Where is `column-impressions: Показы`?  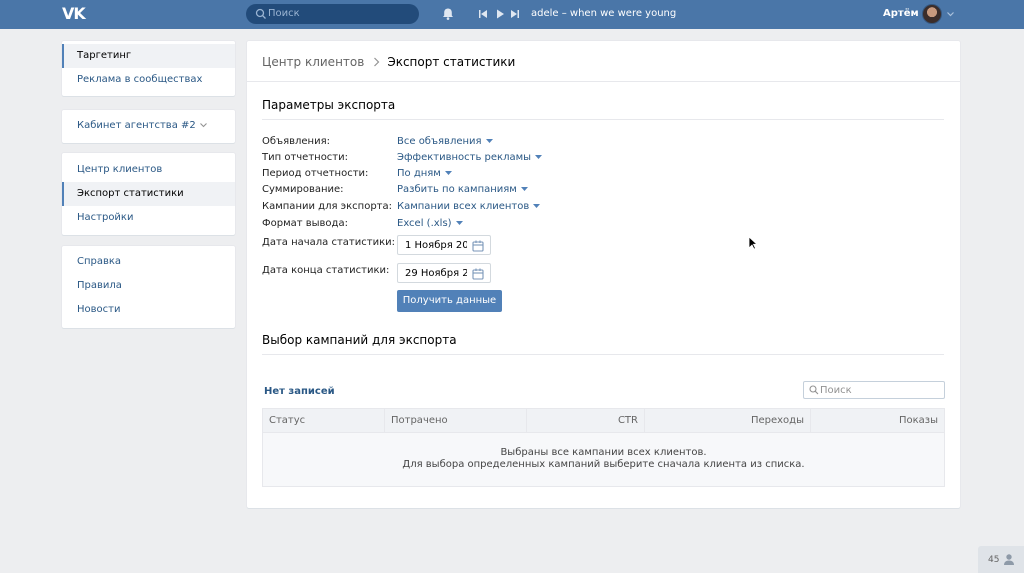 column-impressions: Показы is located at coordinates (877, 420).